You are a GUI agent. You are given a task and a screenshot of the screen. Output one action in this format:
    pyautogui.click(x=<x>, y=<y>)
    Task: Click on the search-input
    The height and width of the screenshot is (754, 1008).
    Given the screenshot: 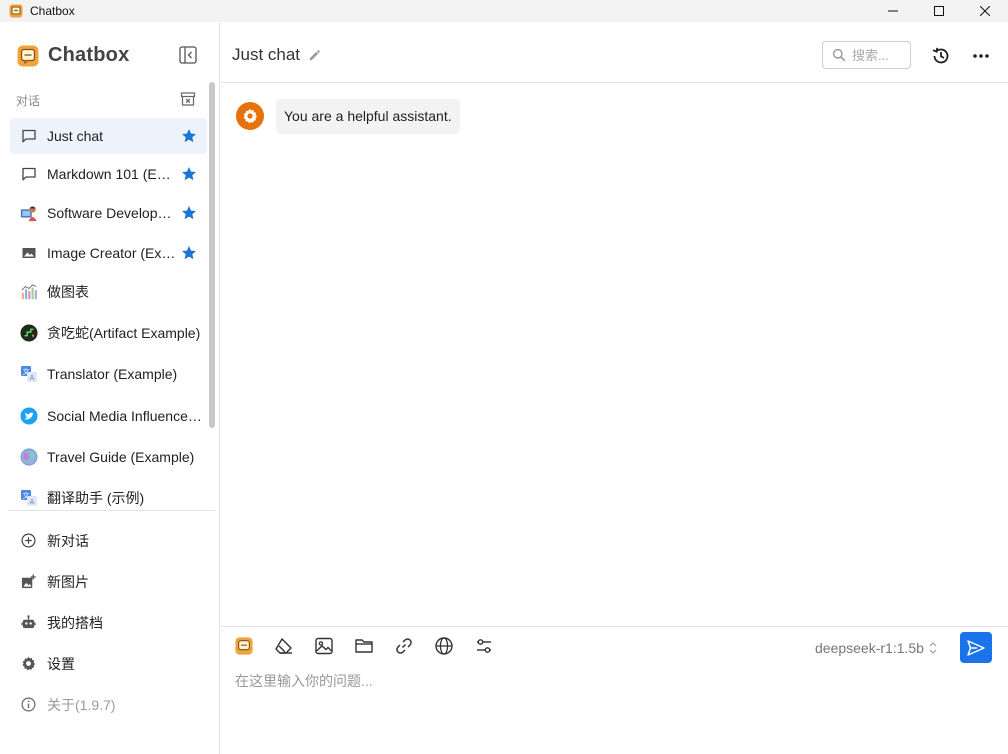 What is the action you would take?
    pyautogui.click(x=880, y=55)
    